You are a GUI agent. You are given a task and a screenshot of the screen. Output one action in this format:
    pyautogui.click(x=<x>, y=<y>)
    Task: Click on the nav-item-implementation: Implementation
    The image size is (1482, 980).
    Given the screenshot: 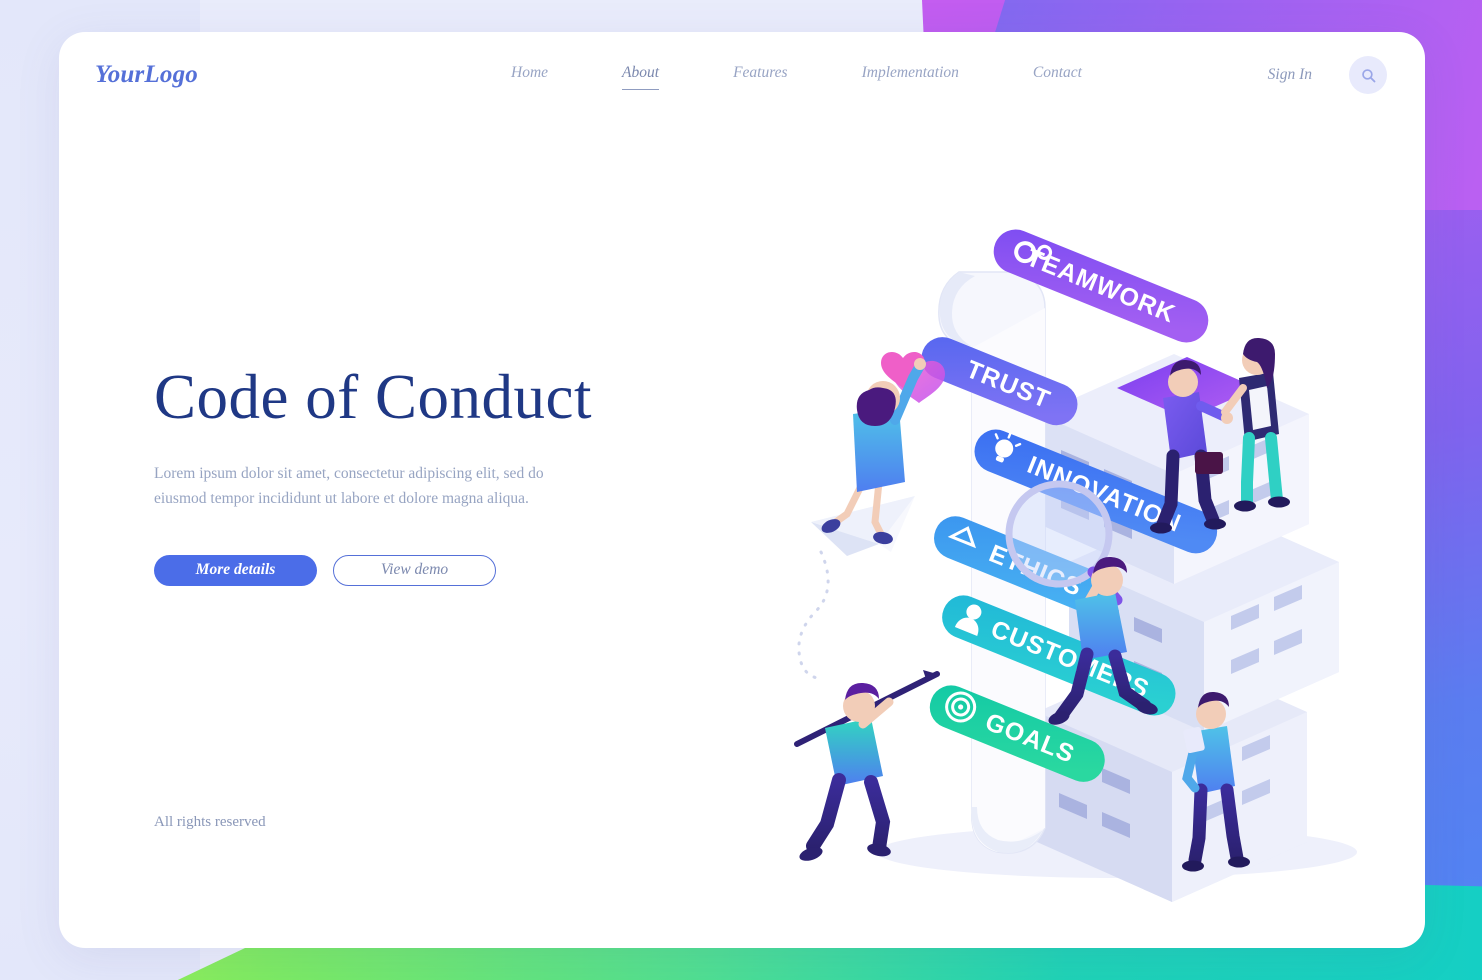 What is the action you would take?
    pyautogui.click(x=910, y=75)
    